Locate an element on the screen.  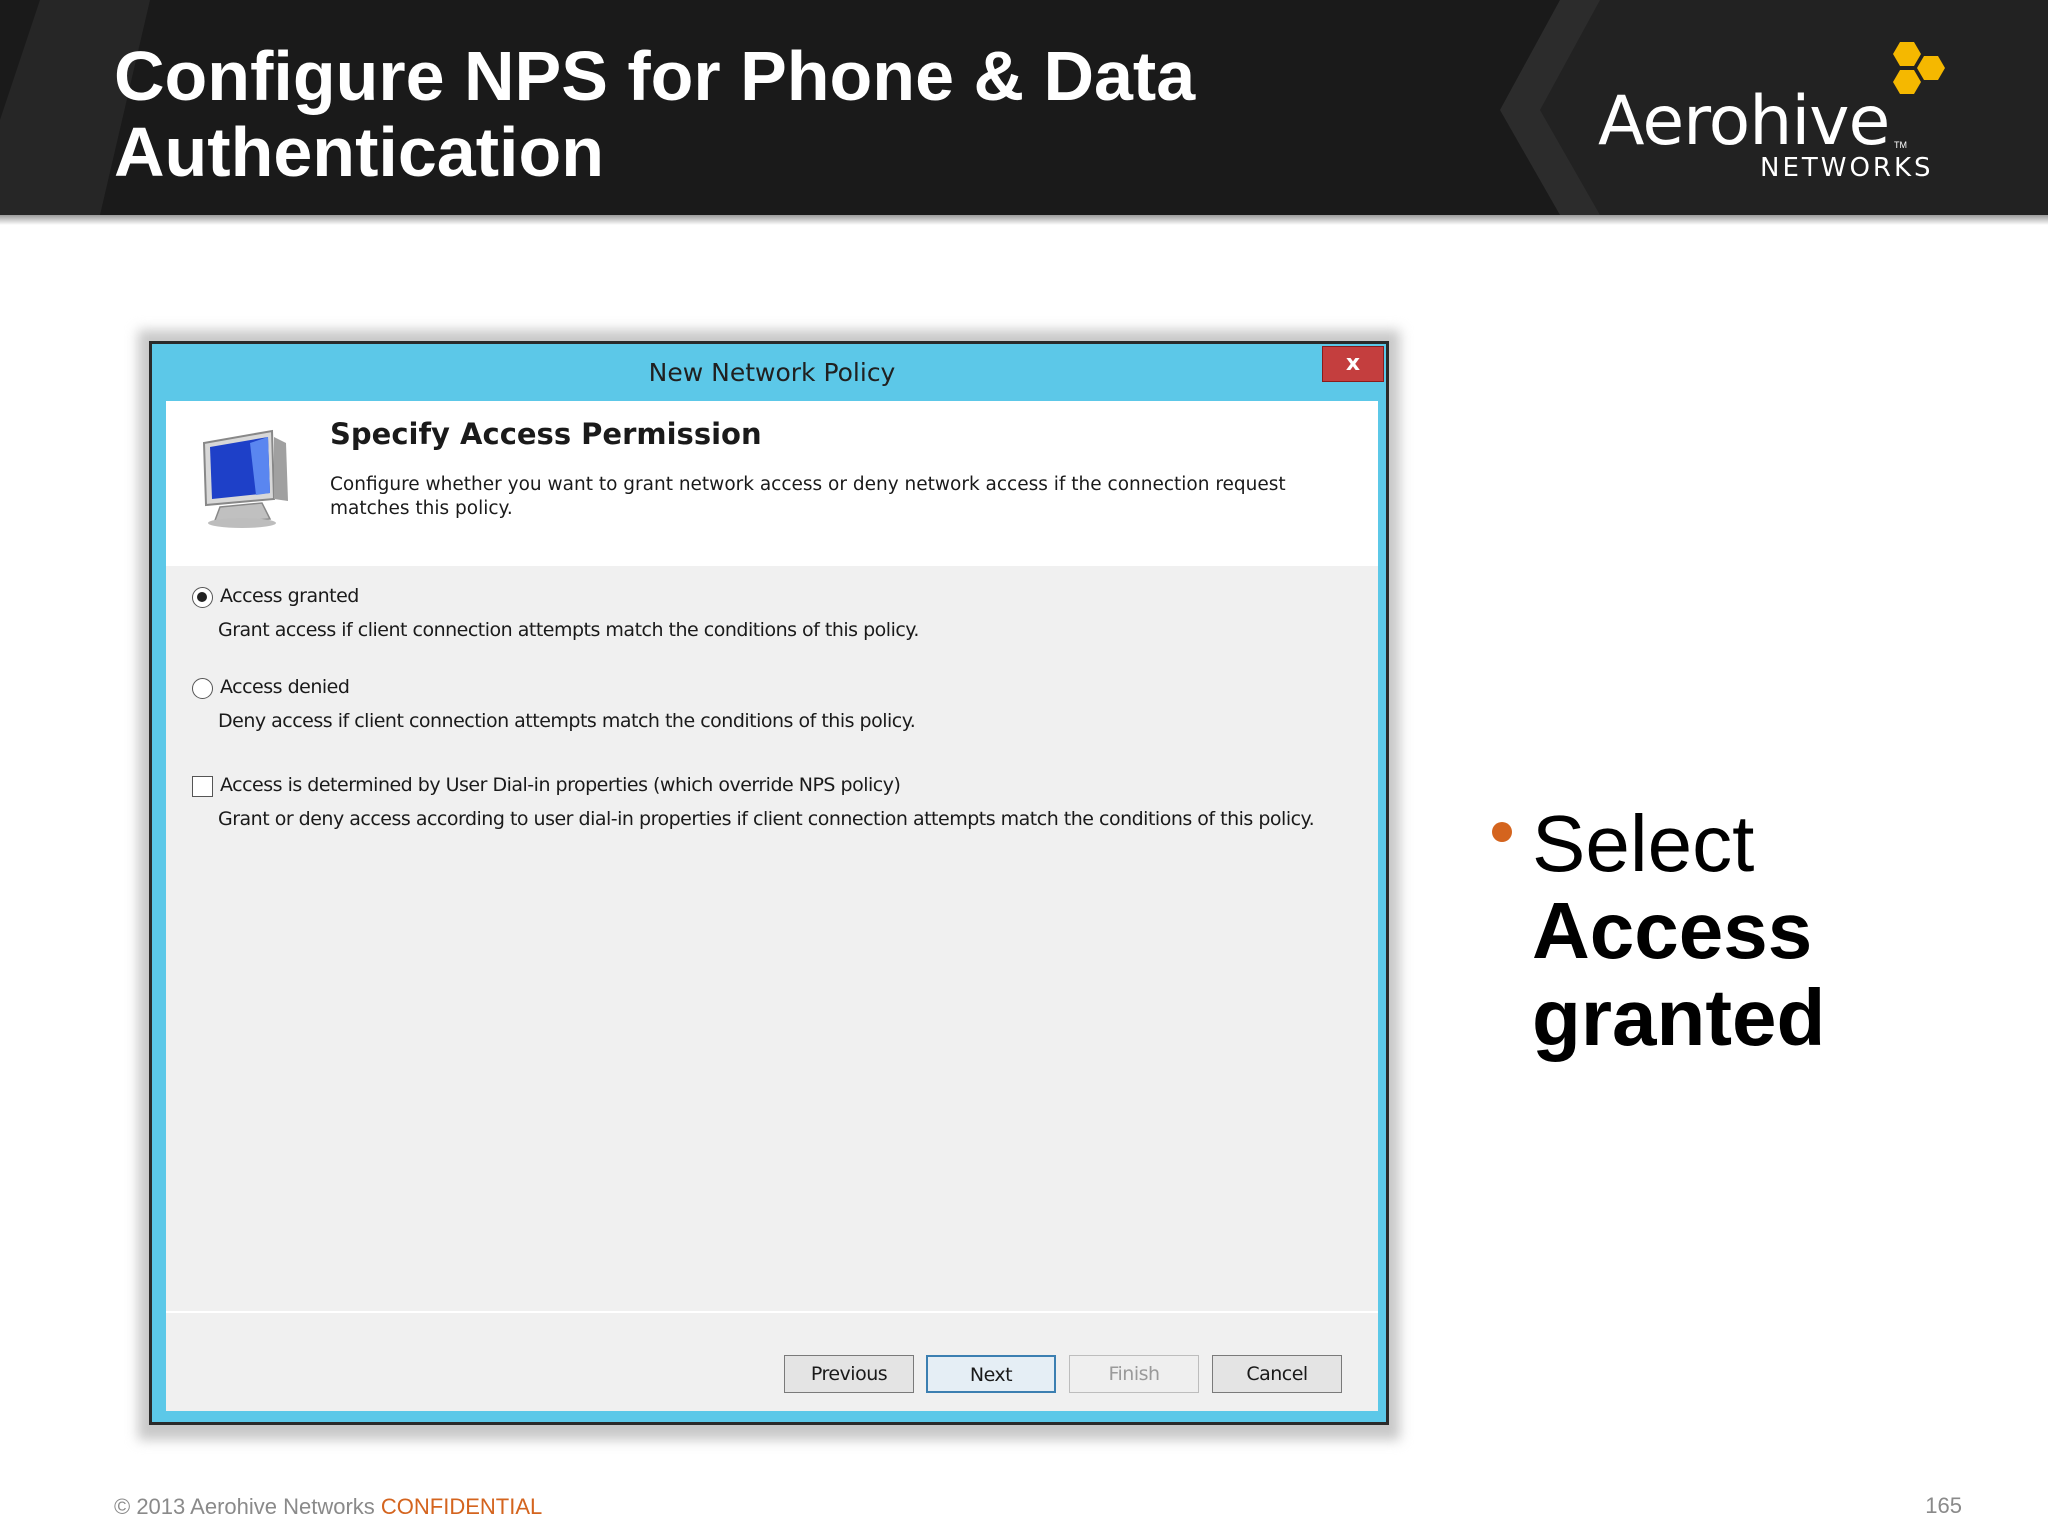
cancel-button: Cancel is located at coordinates (1277, 1374).